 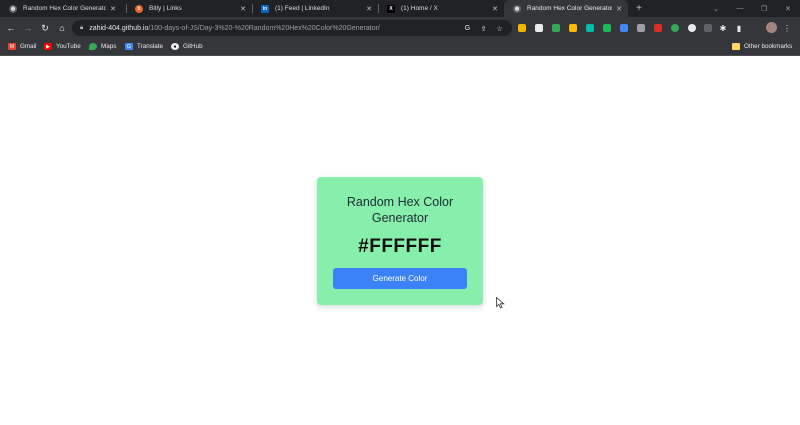 What do you see at coordinates (175, 46) in the screenshot?
I see `github-icon: ●` at bounding box center [175, 46].